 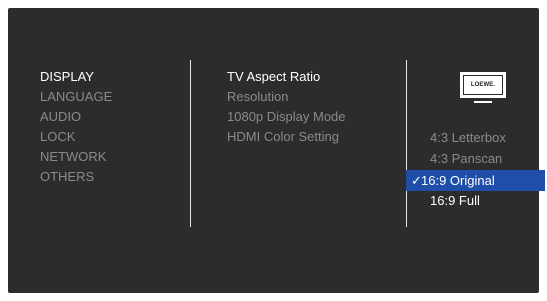 What do you see at coordinates (67, 77) in the screenshot?
I see `category-display: DISPLAY` at bounding box center [67, 77].